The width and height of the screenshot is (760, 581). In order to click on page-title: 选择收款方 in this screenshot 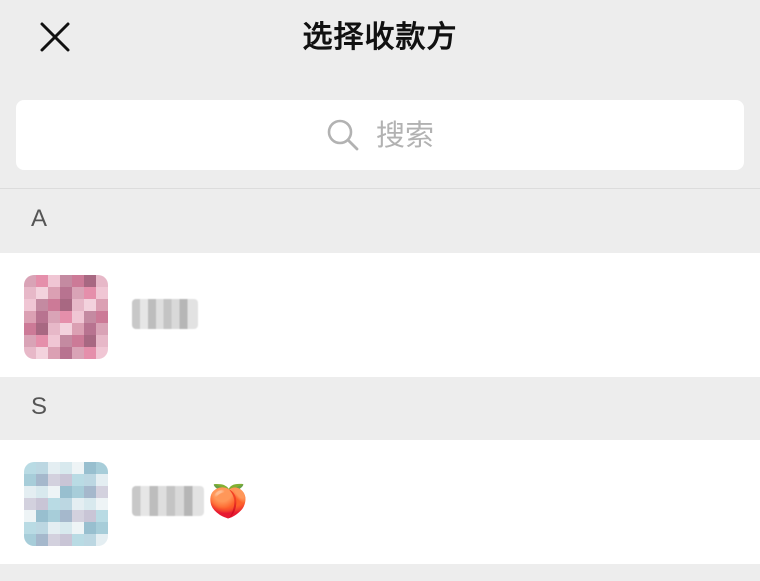, I will do `click(380, 37)`.